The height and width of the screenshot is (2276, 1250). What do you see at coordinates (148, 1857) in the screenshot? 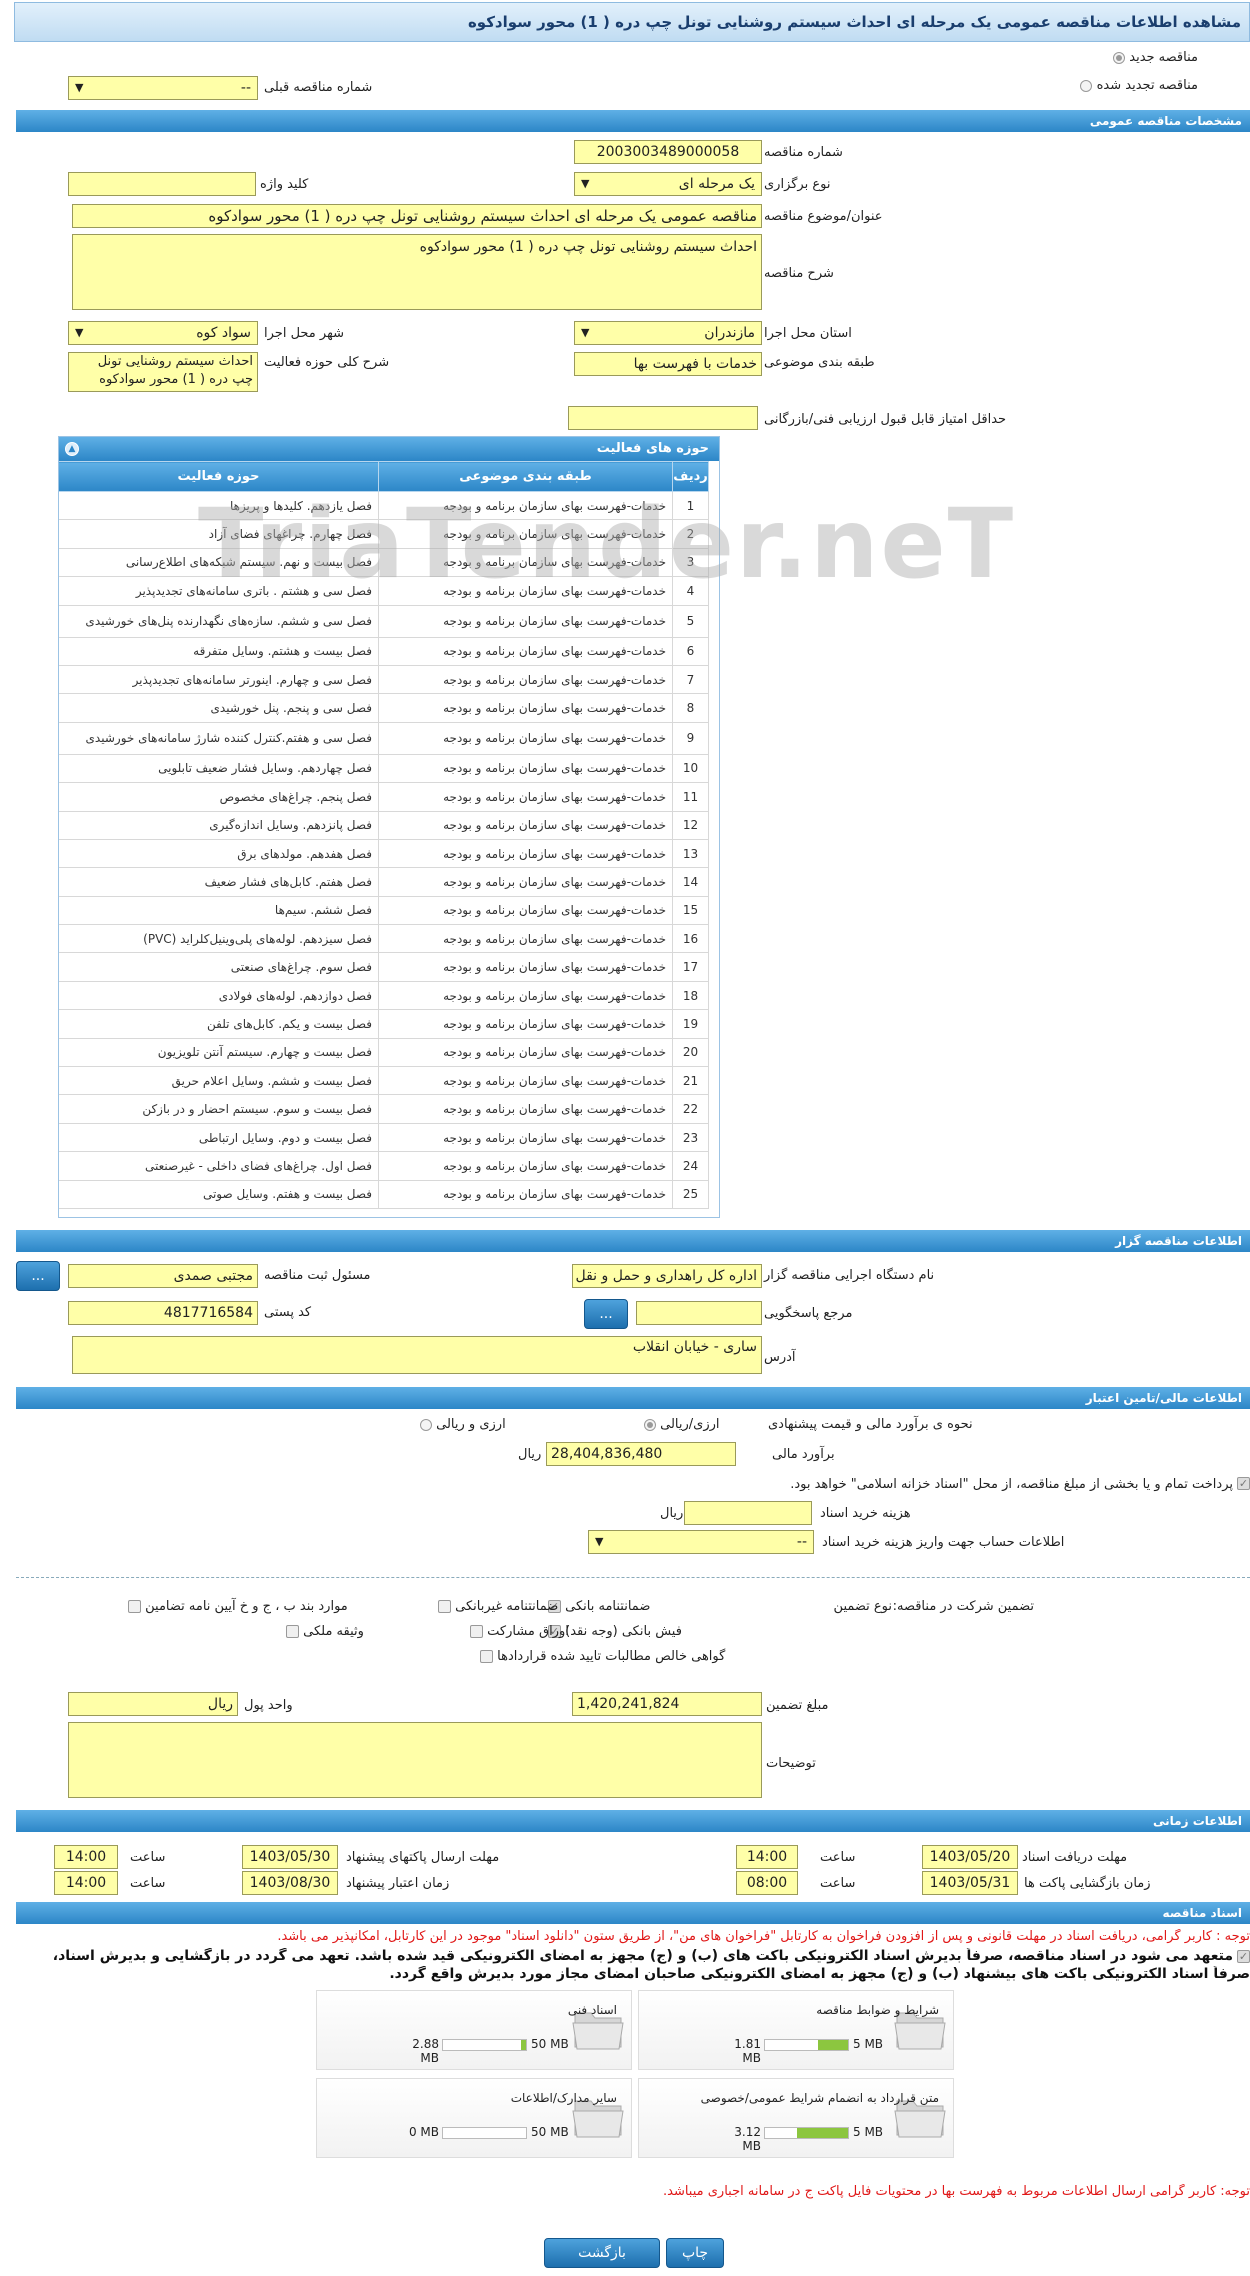
I see `send-time-label: ساعت` at bounding box center [148, 1857].